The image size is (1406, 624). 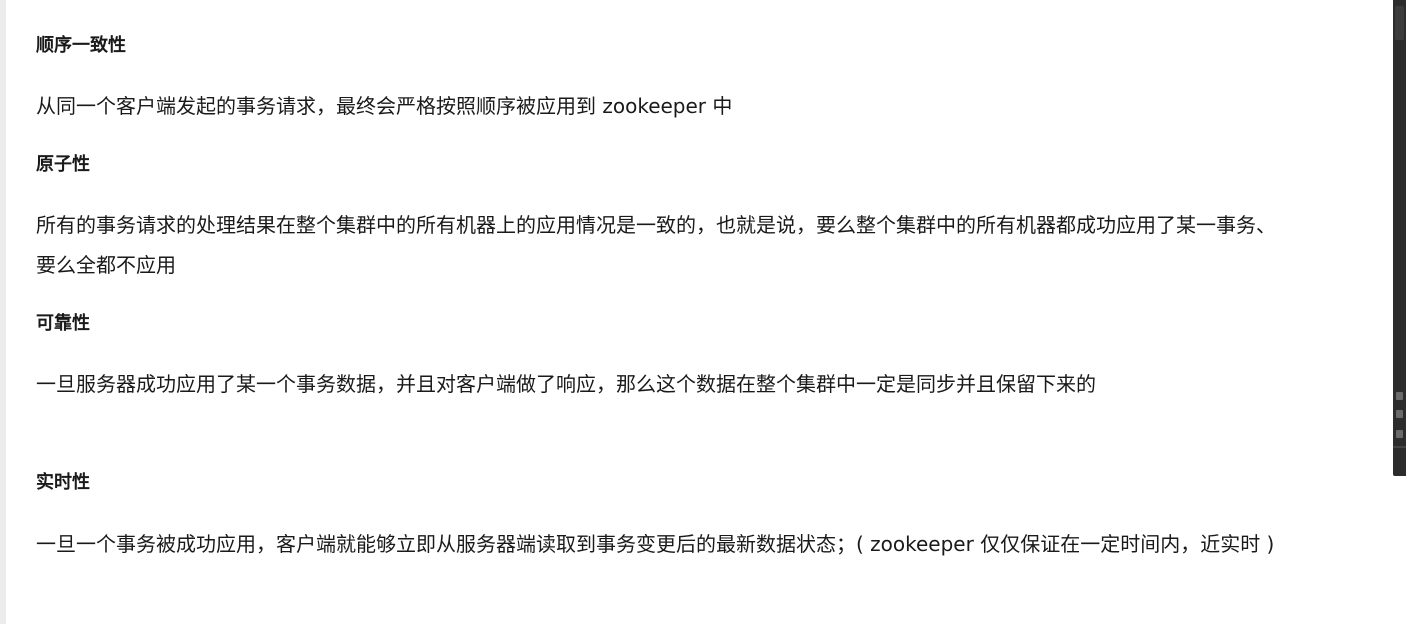 What do you see at coordinates (1399, 23) in the screenshot?
I see `scrollbar-thumb` at bounding box center [1399, 23].